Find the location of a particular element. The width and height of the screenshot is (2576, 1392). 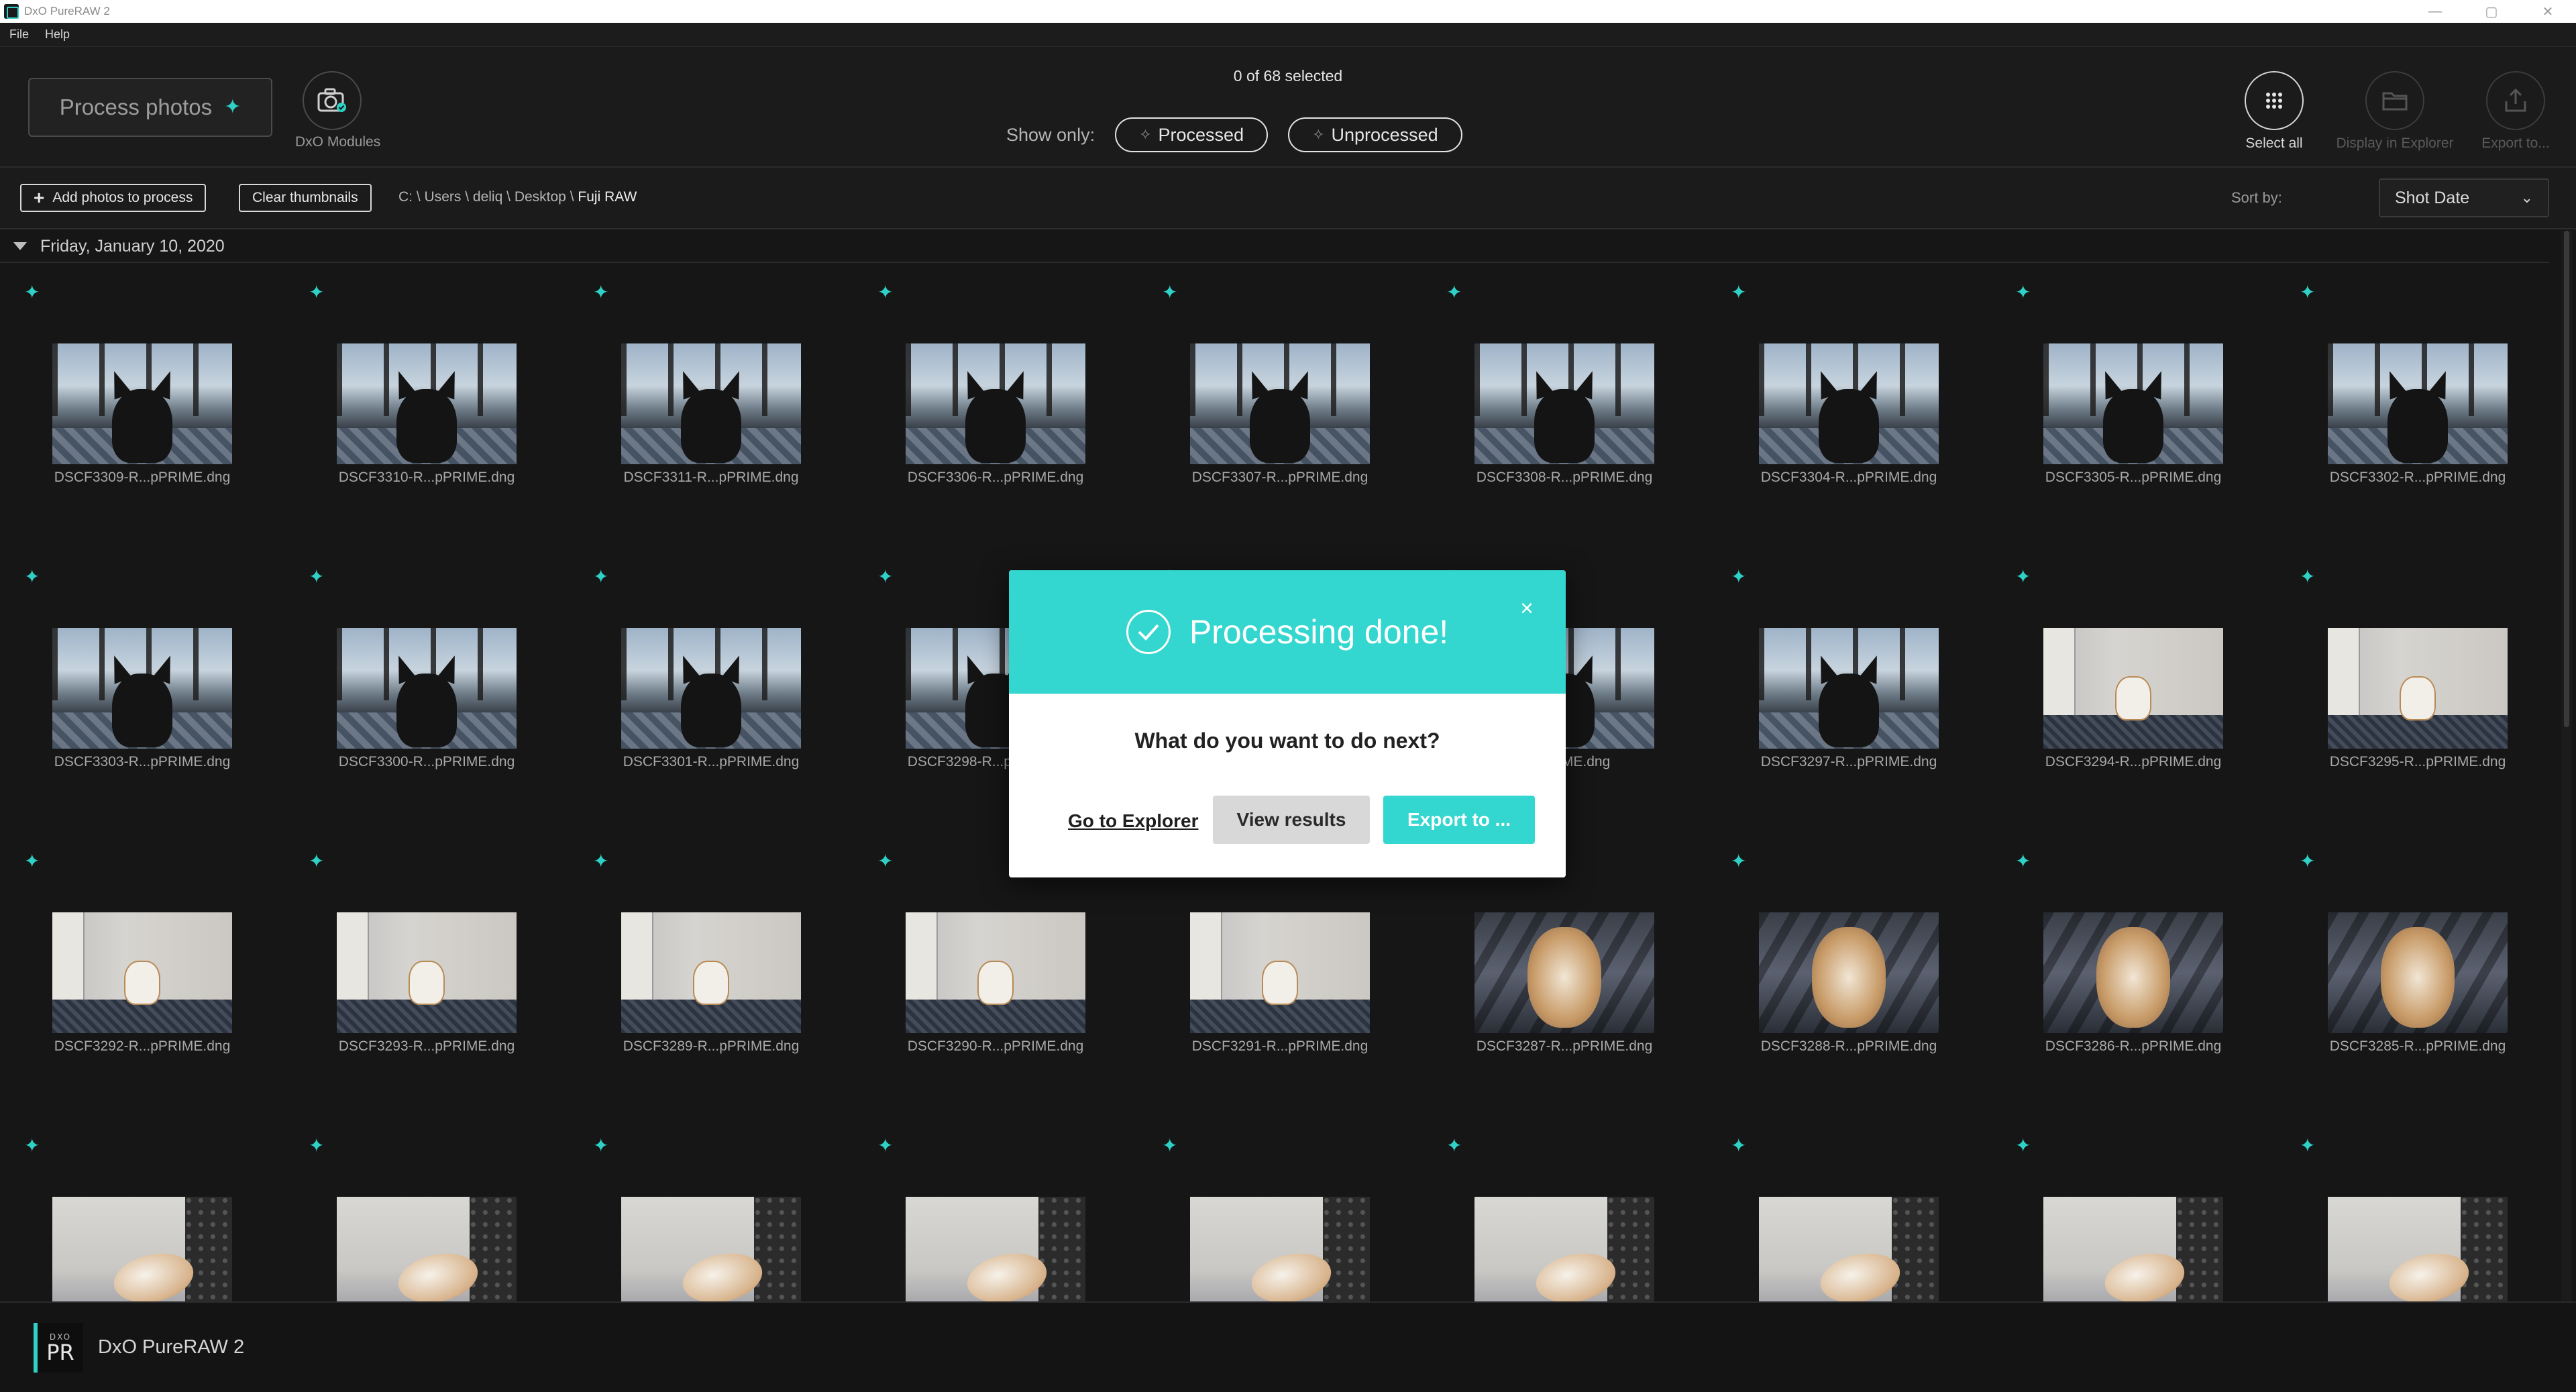

maximize-button: ▢ is located at coordinates (2491, 11).